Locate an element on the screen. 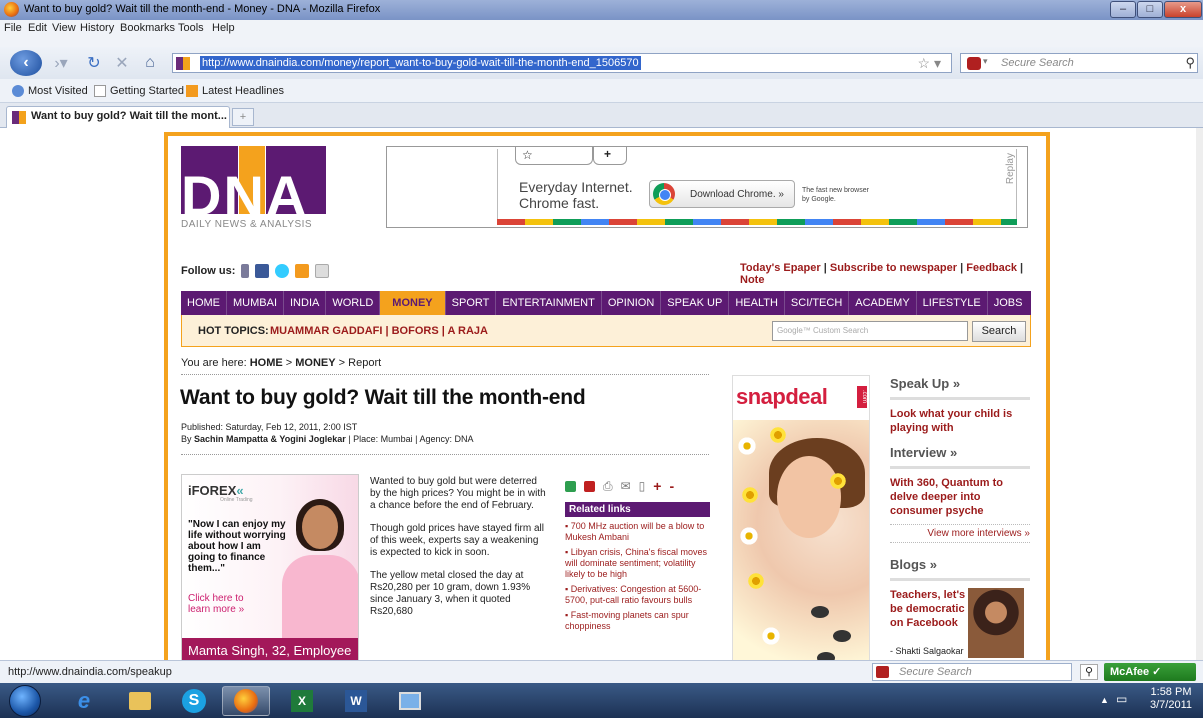 The image size is (1203, 718). orkut-icon is located at coordinates (322, 271).